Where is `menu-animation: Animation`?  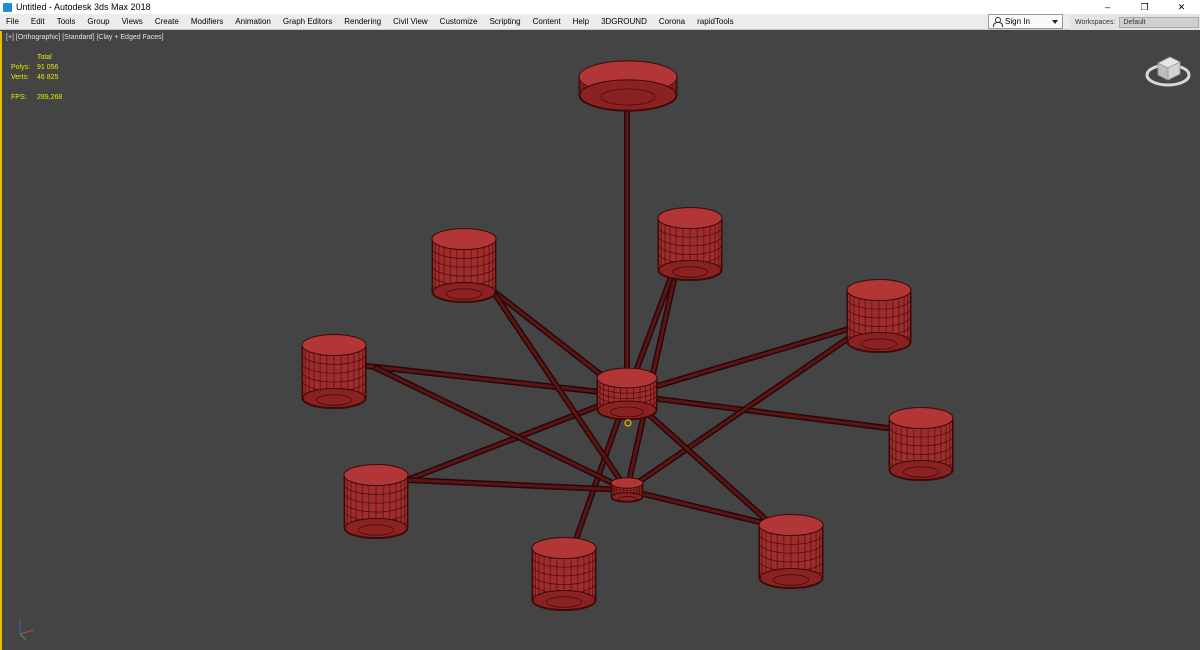
menu-animation: Animation is located at coordinates (253, 22).